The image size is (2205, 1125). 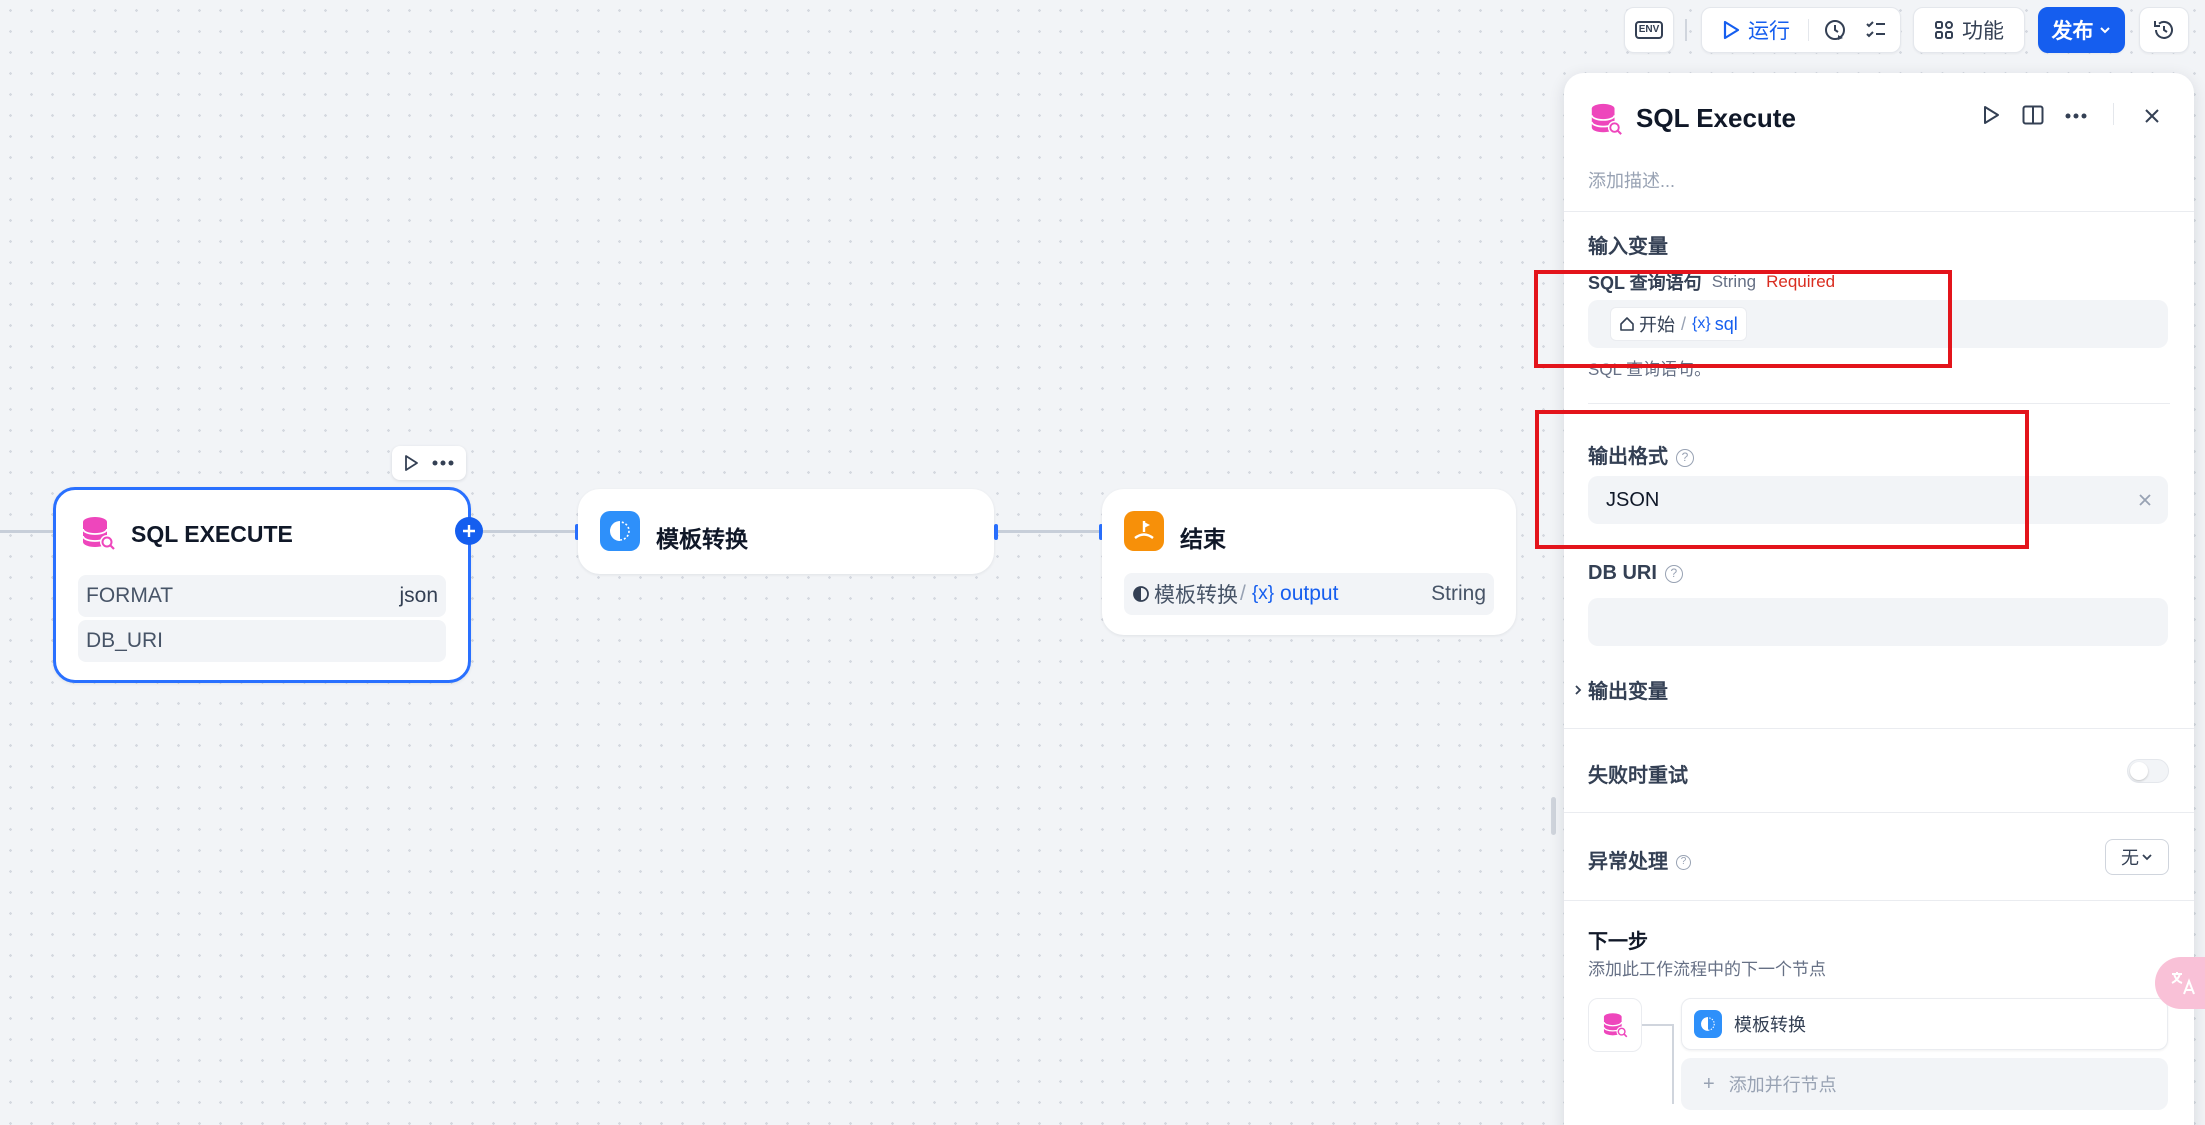 I want to click on version-history-button, so click(x=2164, y=30).